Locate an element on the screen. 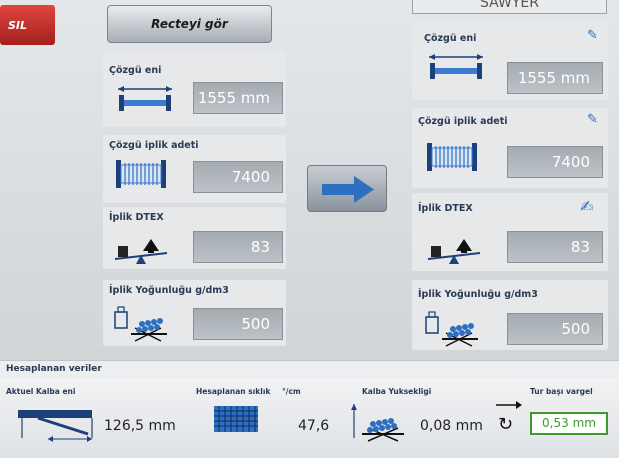  left-density-label: İplik Yoğunluğu g/dm3 is located at coordinates (169, 290).